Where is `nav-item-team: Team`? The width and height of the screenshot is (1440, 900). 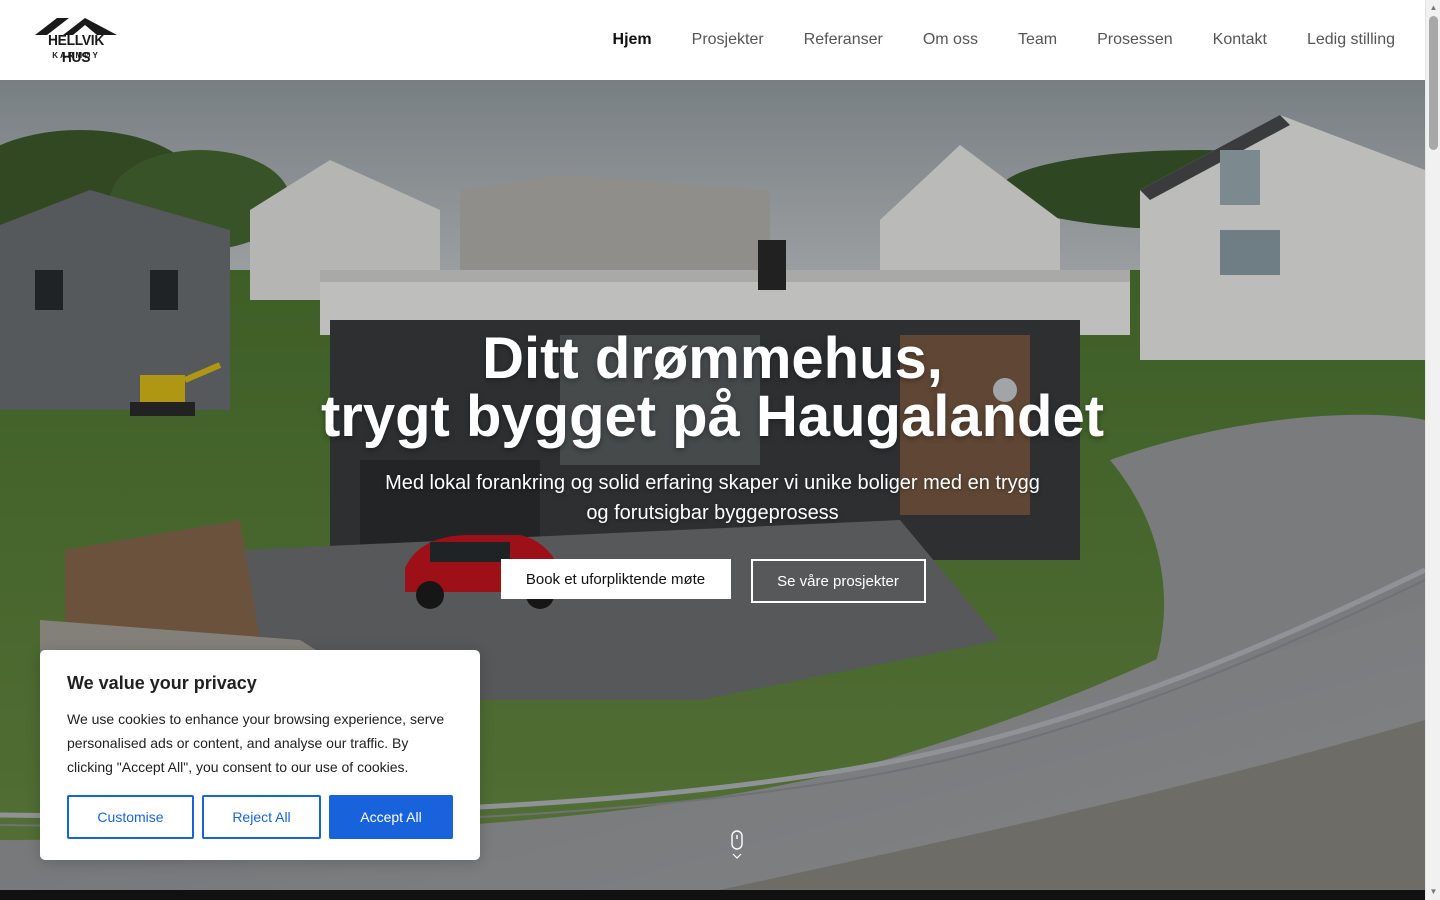 nav-item-team: Team is located at coordinates (1037, 40).